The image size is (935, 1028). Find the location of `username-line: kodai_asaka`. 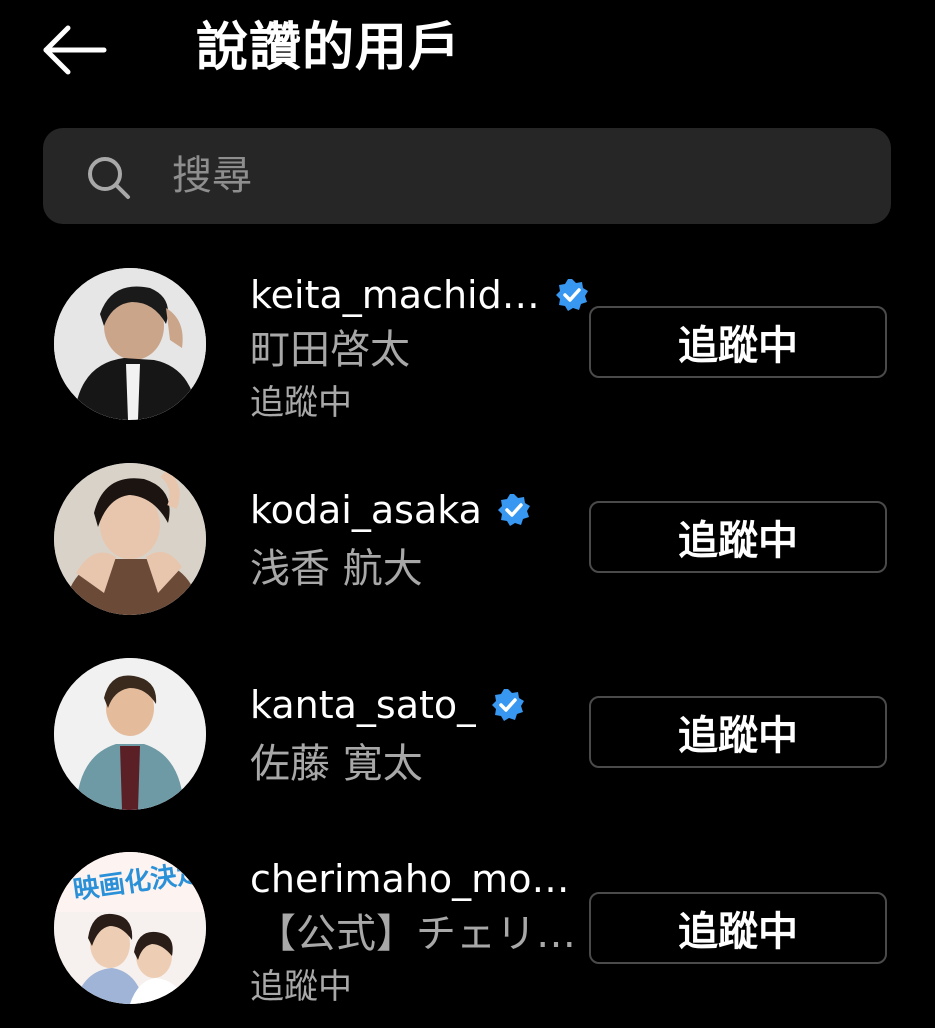

username-line: kodai_asaka is located at coordinates (391, 510).